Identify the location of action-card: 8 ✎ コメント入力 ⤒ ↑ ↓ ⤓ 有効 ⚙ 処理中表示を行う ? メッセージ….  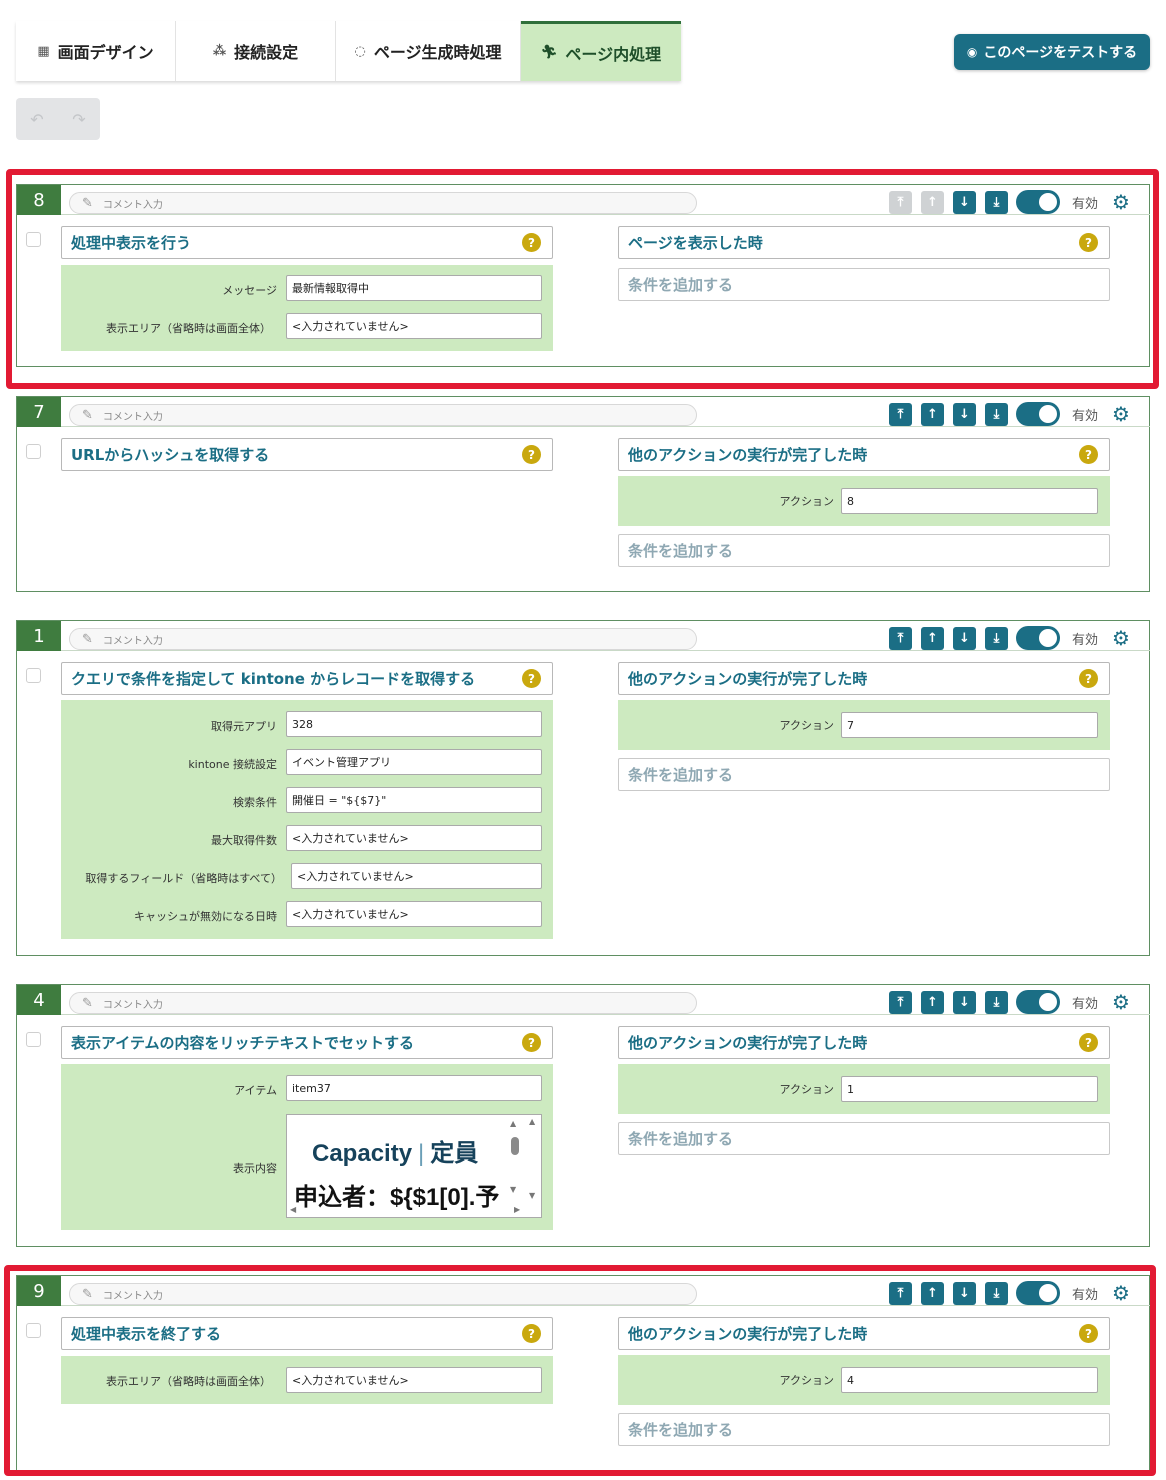
(583, 275).